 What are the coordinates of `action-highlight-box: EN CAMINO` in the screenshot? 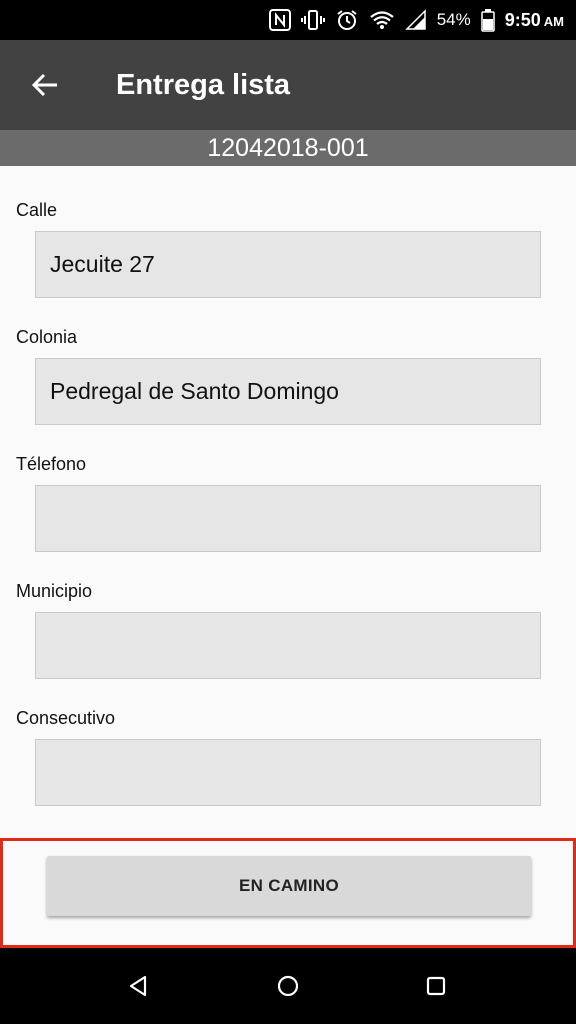 It's located at (288, 893).